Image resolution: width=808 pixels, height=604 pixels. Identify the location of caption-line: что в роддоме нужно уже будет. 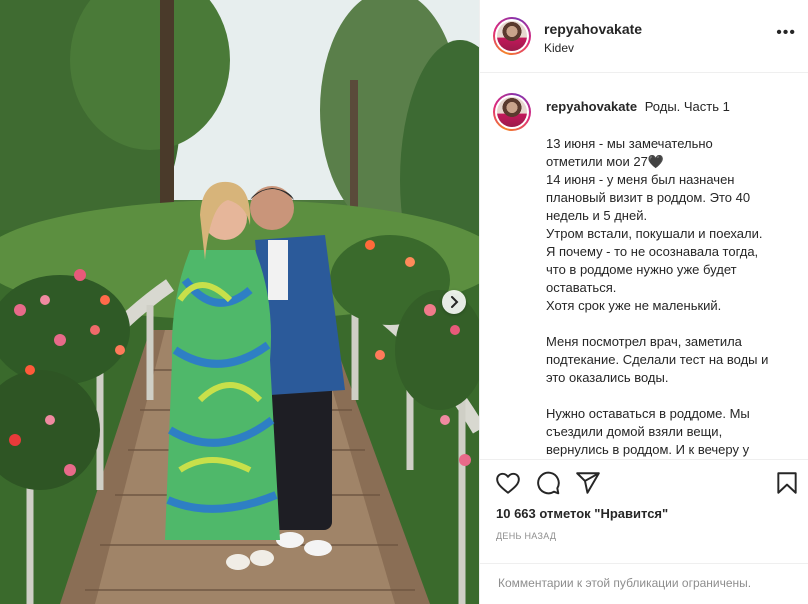
(641, 269).